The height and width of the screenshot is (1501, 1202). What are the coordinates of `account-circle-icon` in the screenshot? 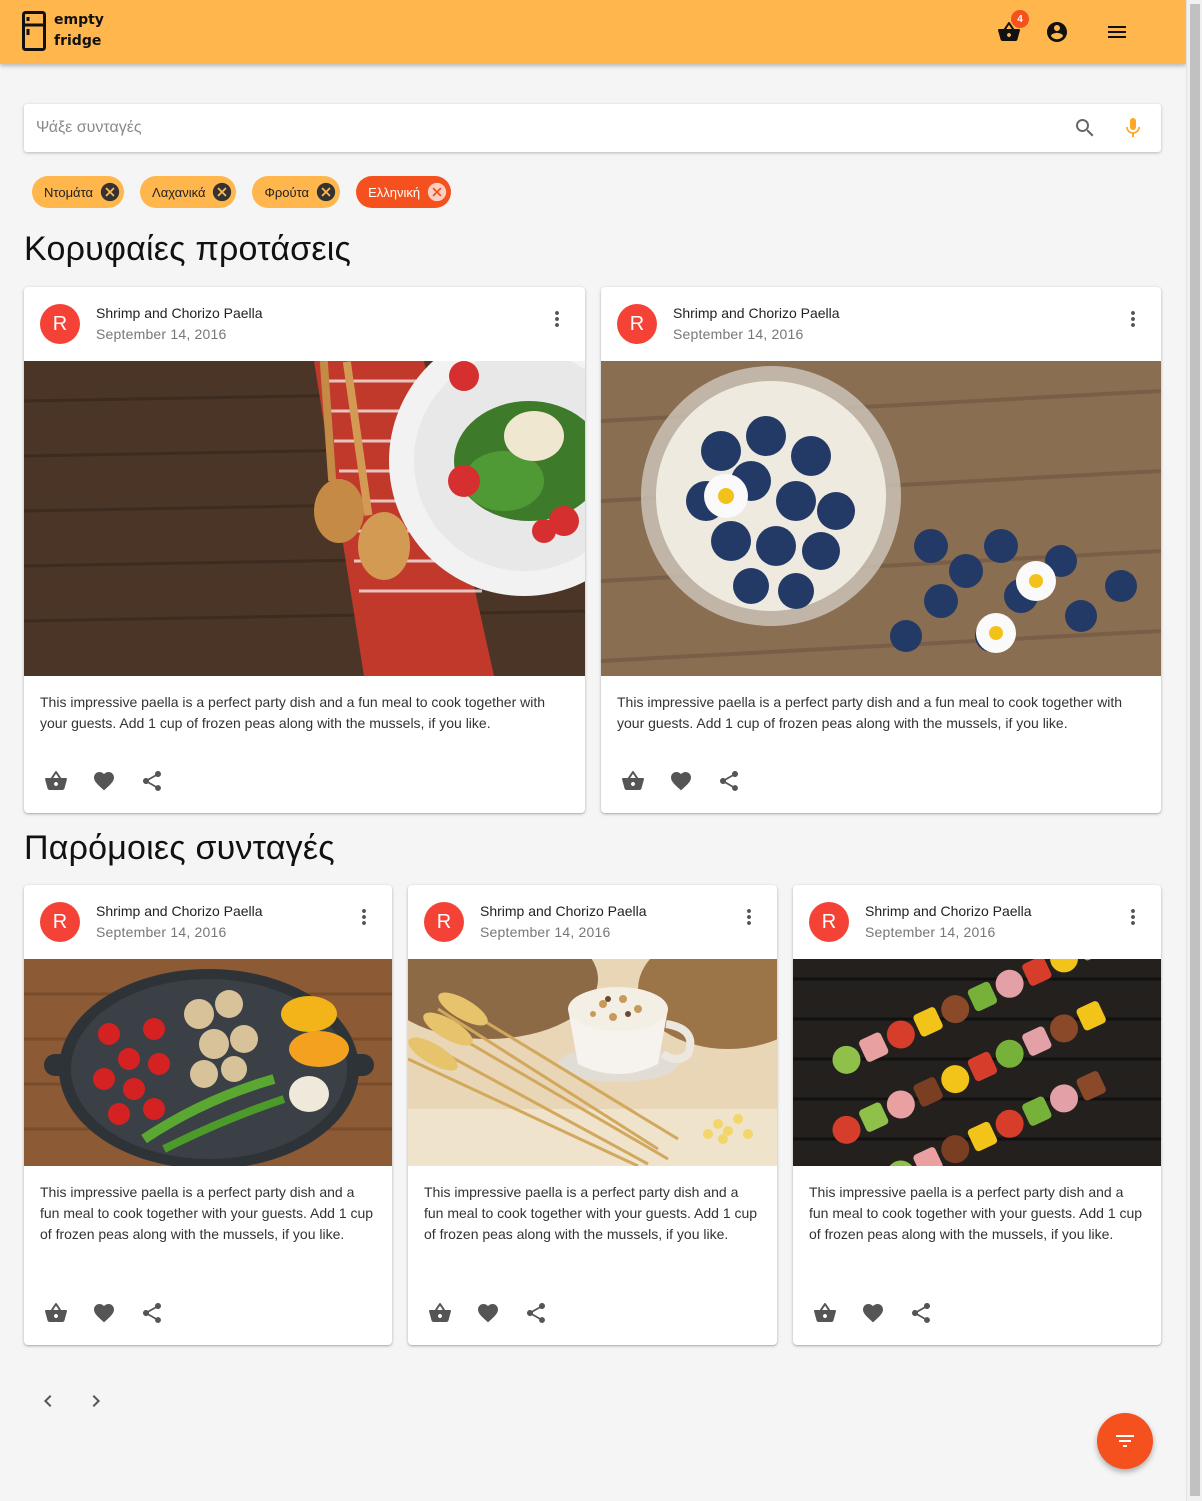 It's located at (1057, 32).